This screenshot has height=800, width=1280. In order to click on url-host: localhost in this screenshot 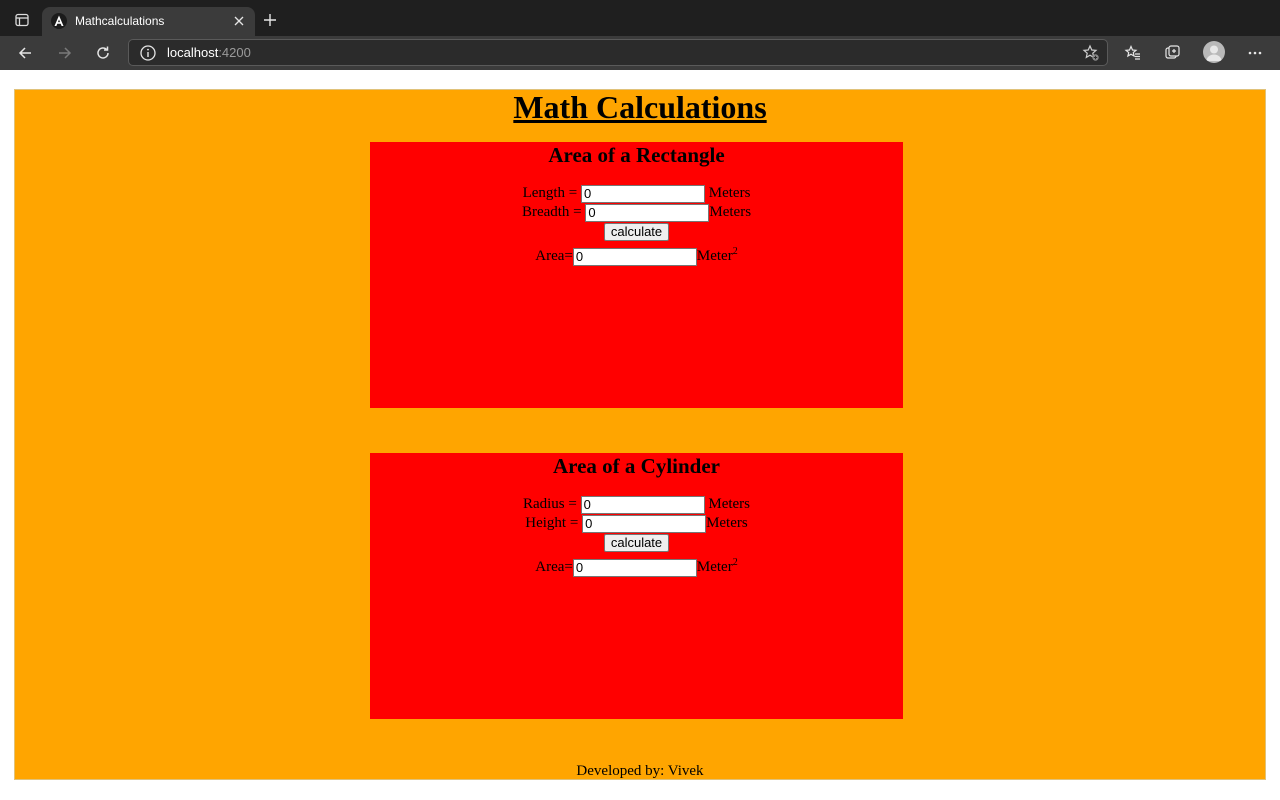, I will do `click(193, 52)`.